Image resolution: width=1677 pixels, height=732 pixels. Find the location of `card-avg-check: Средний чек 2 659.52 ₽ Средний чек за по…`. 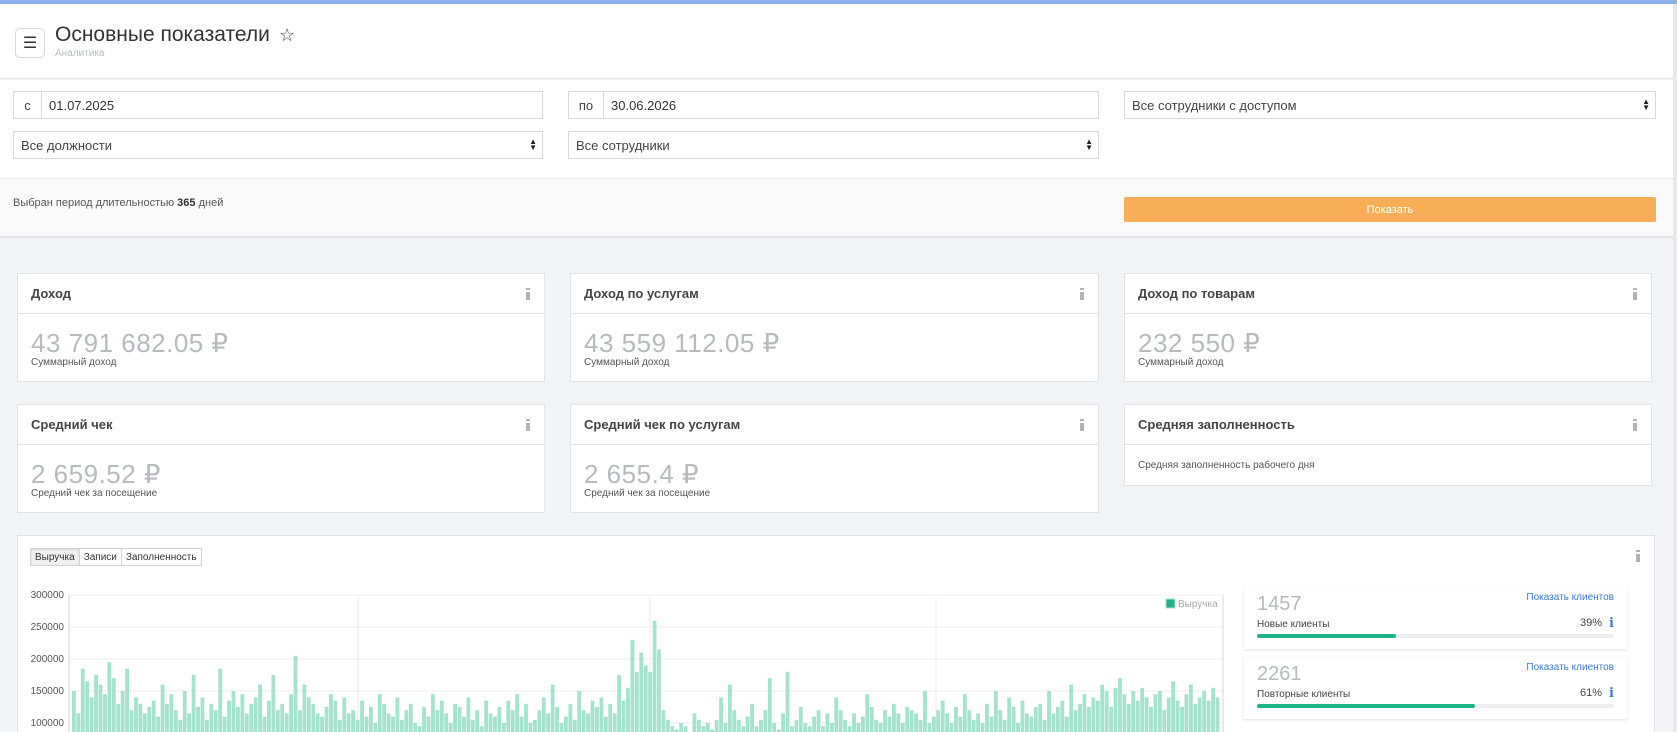

card-avg-check: Средний чек 2 659.52 ₽ Средний чек за по… is located at coordinates (281, 458).